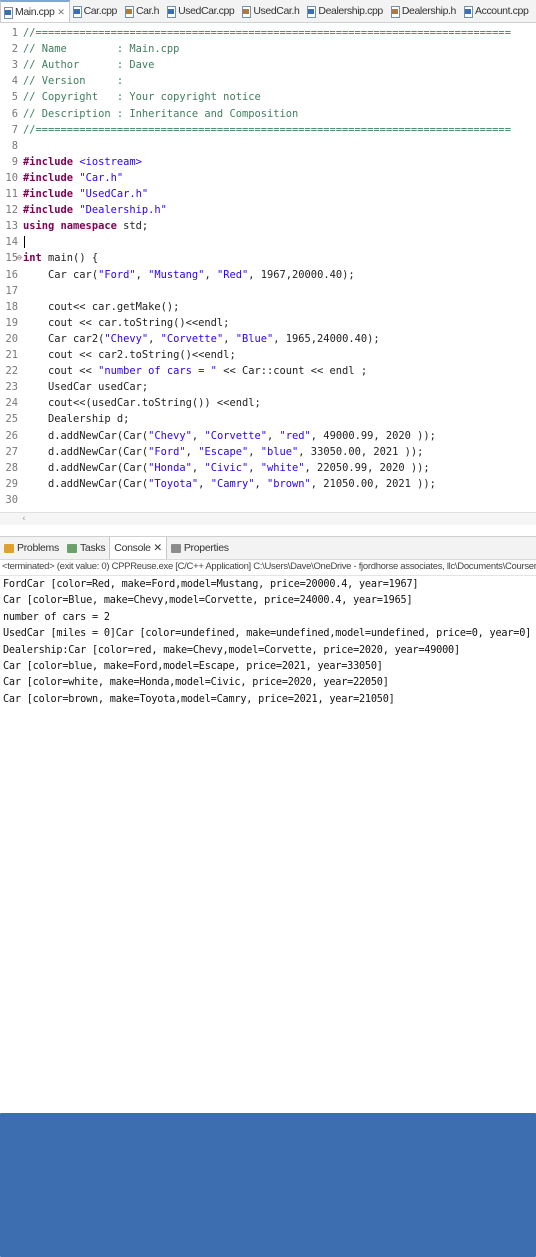 The width and height of the screenshot is (536, 1257). I want to click on code-line: 18 cout<< car.getMake();, so click(89, 307).